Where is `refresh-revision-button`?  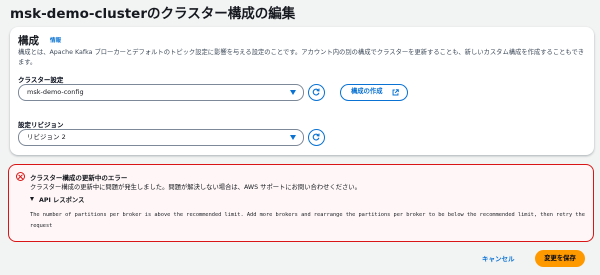 refresh-revision-button is located at coordinates (316, 137).